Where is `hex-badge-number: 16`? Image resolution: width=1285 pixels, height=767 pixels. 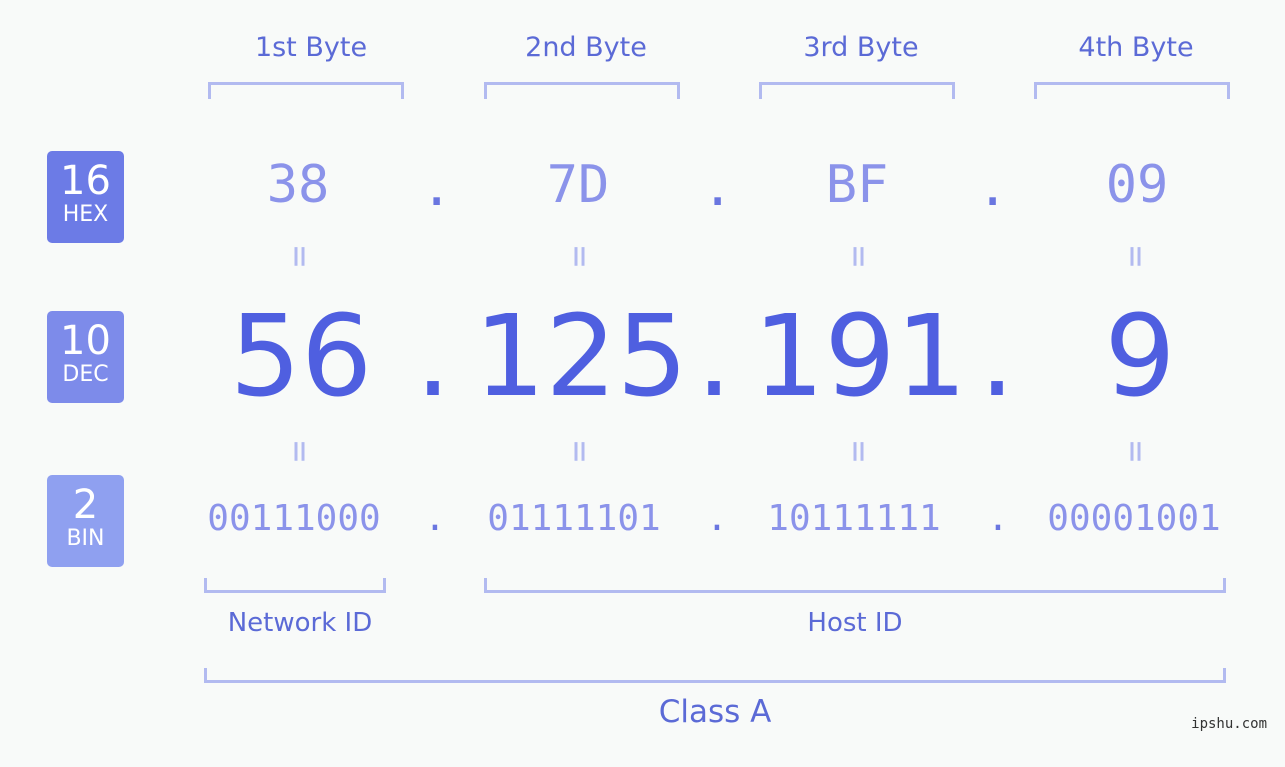 hex-badge-number: 16 is located at coordinates (85, 181).